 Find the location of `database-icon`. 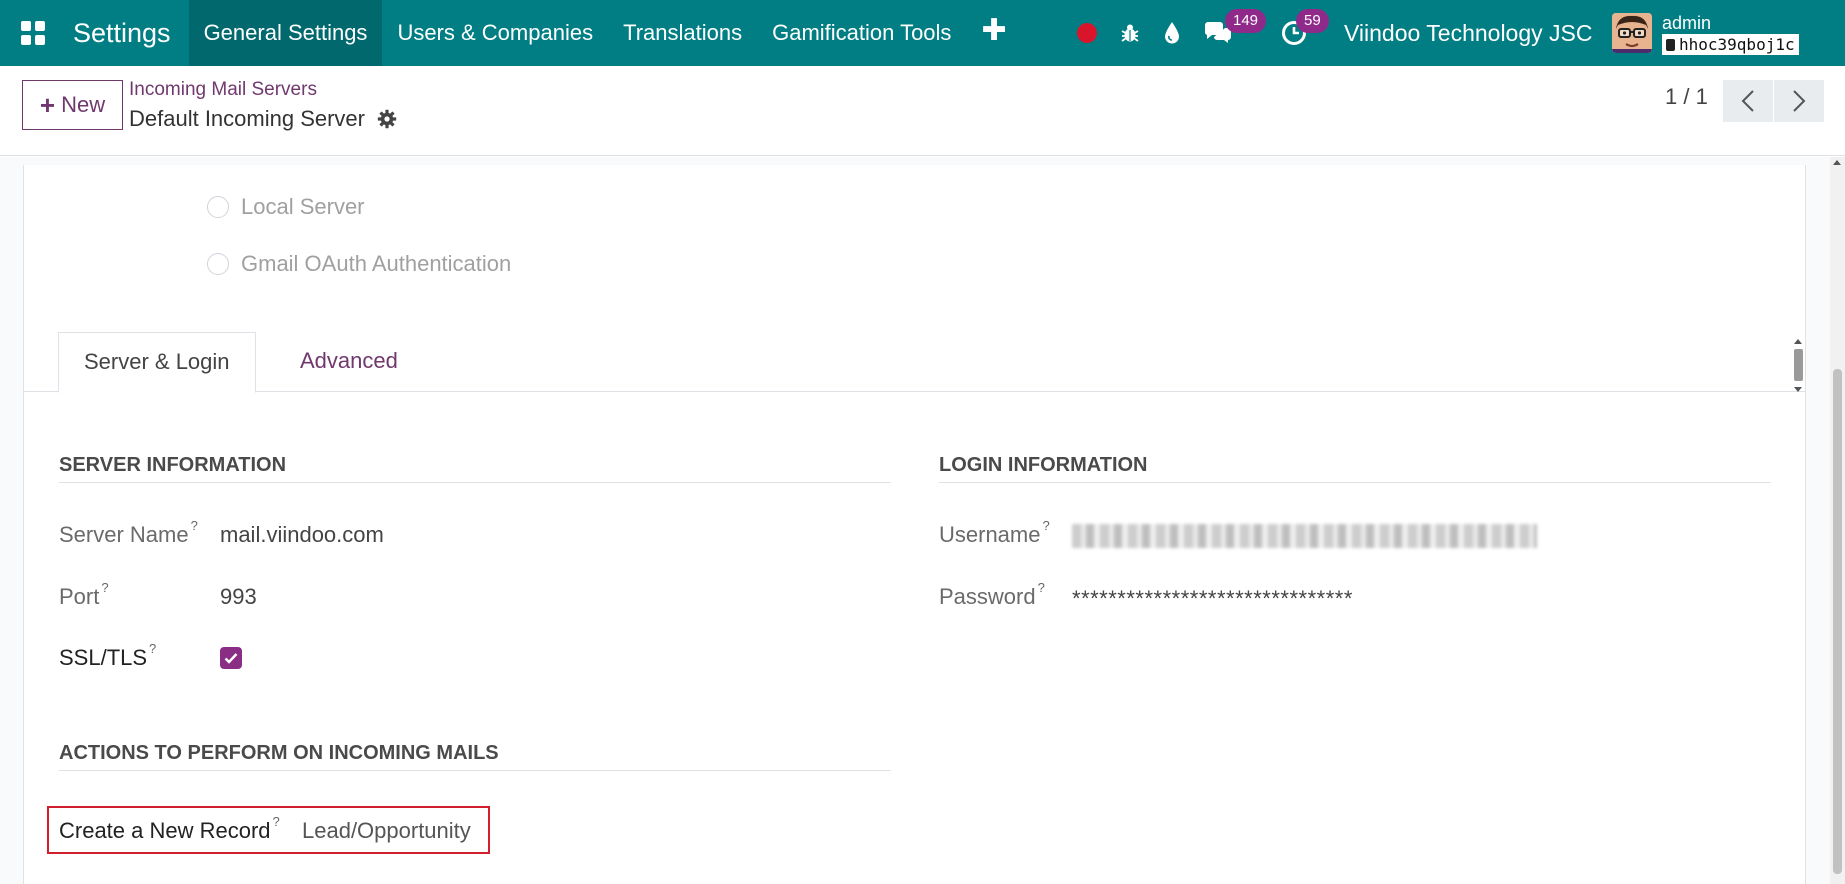

database-icon is located at coordinates (1670, 44).